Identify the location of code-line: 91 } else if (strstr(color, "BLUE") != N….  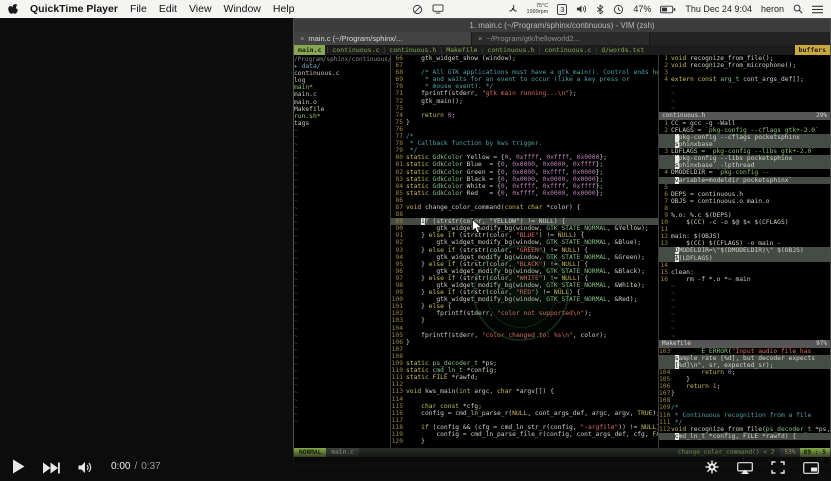
(490, 236).